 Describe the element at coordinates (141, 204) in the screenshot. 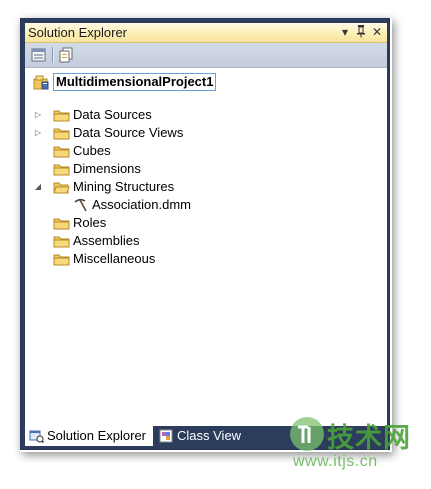

I see `tree-item-label: Association.dmm` at that location.